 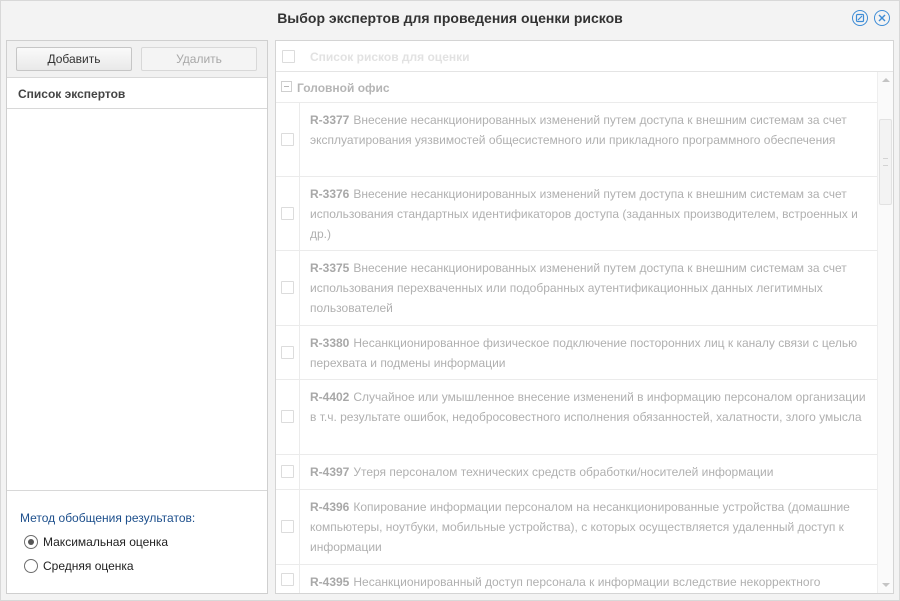 I want to click on select-all-checkbox, so click(x=288, y=56).